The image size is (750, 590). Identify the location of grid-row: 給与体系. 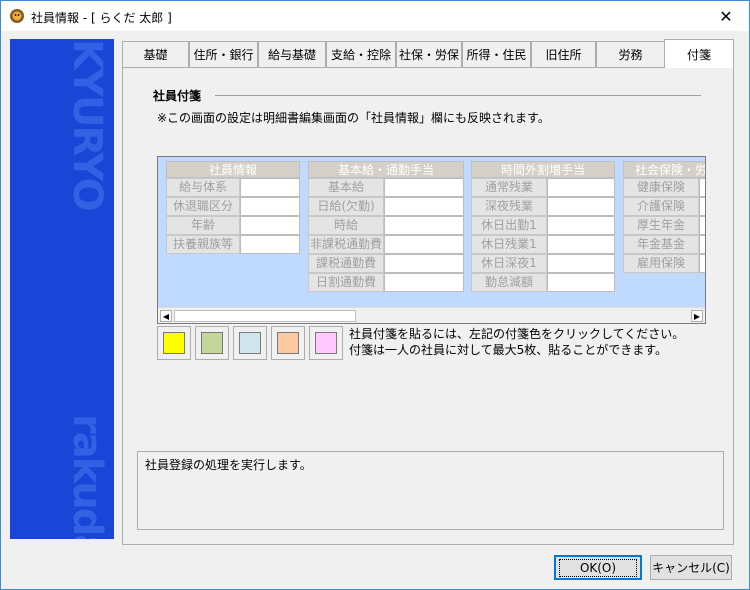
(233, 187).